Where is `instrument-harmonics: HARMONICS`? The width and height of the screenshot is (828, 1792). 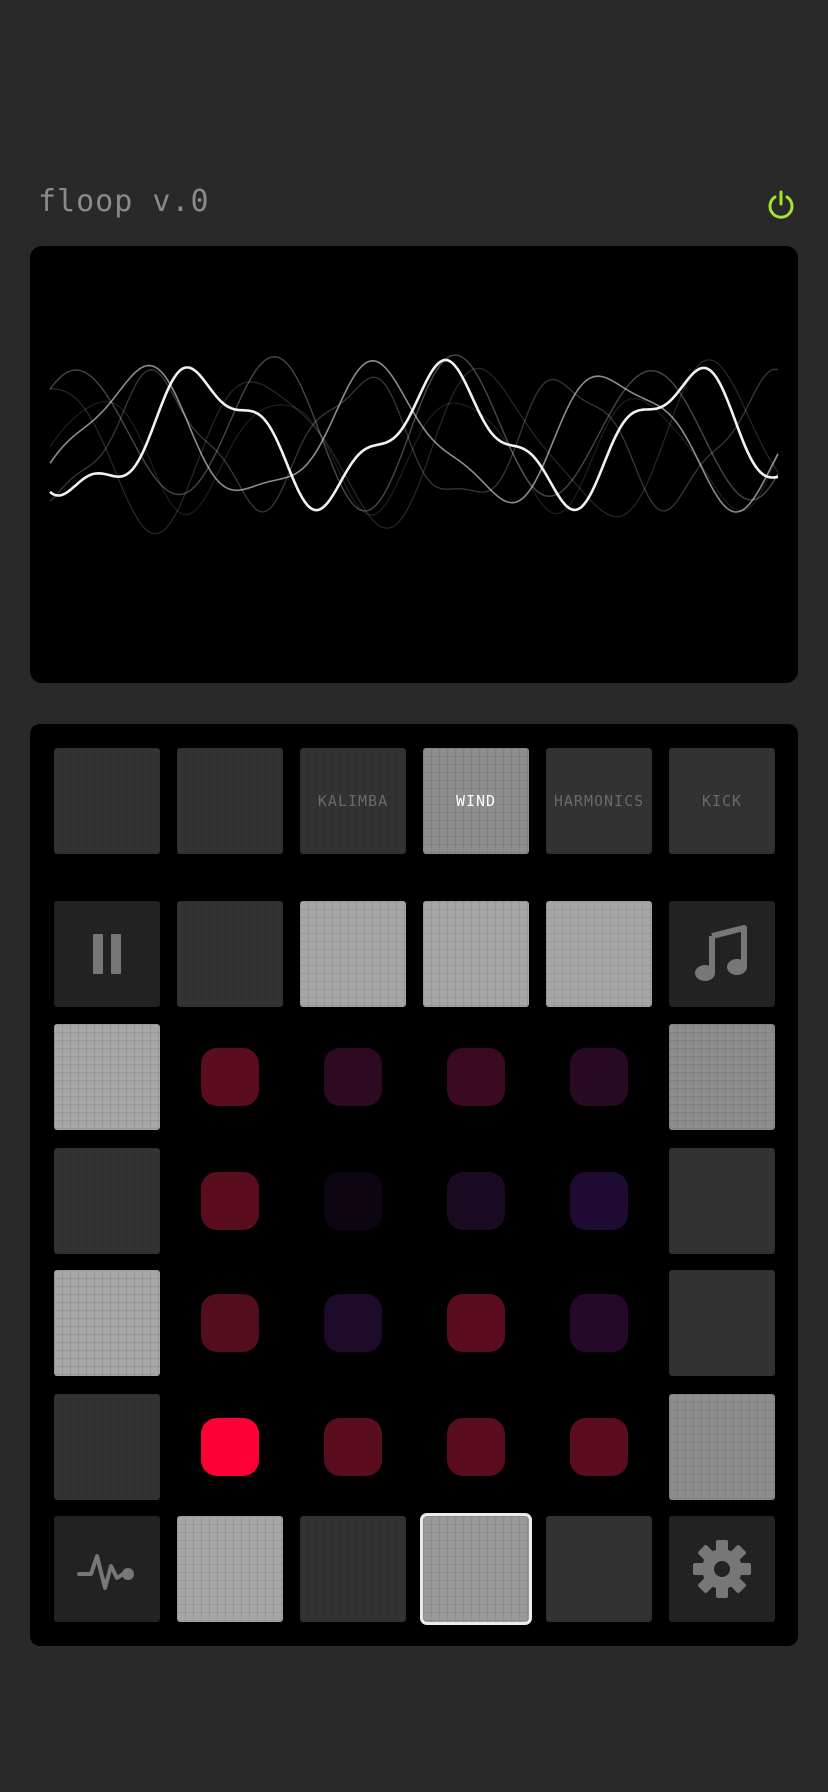 instrument-harmonics: HARMONICS is located at coordinates (599, 801).